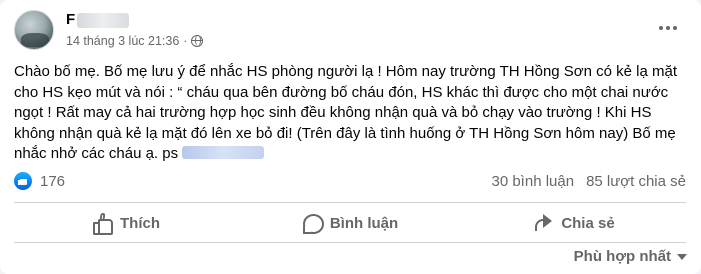  What do you see at coordinates (70, 19) in the screenshot?
I see `author-name-text: F` at bounding box center [70, 19].